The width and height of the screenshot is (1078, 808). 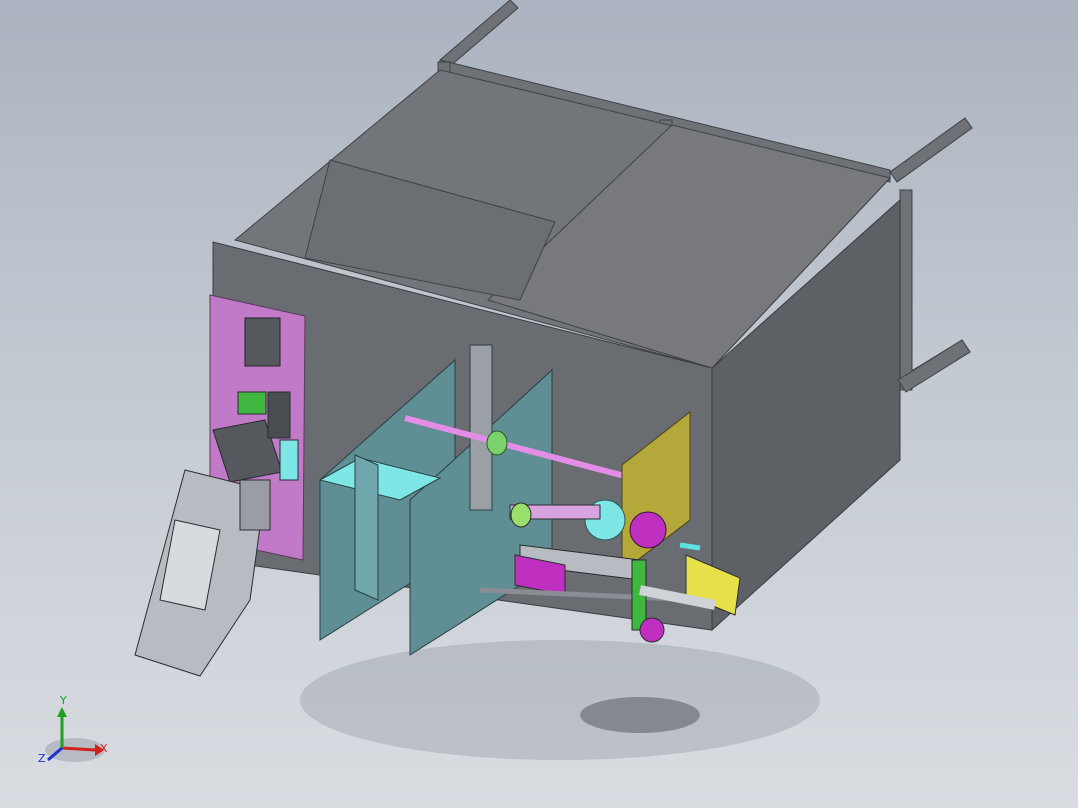 I want to click on floor-shadow, so click(x=560, y=700).